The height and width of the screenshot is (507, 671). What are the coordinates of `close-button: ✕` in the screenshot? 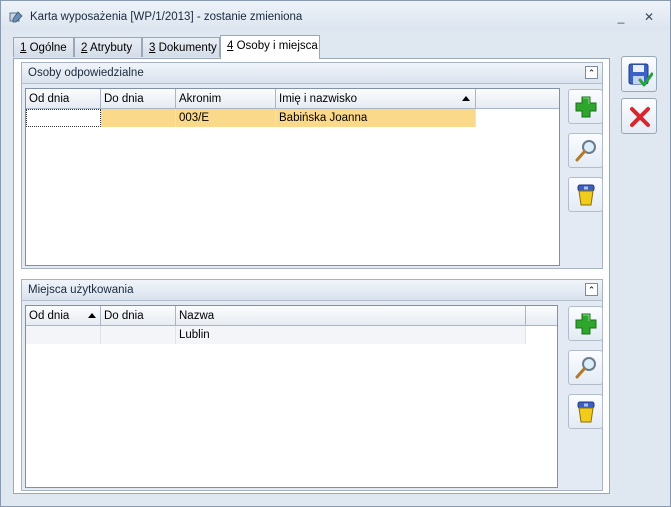 It's located at (649, 17).